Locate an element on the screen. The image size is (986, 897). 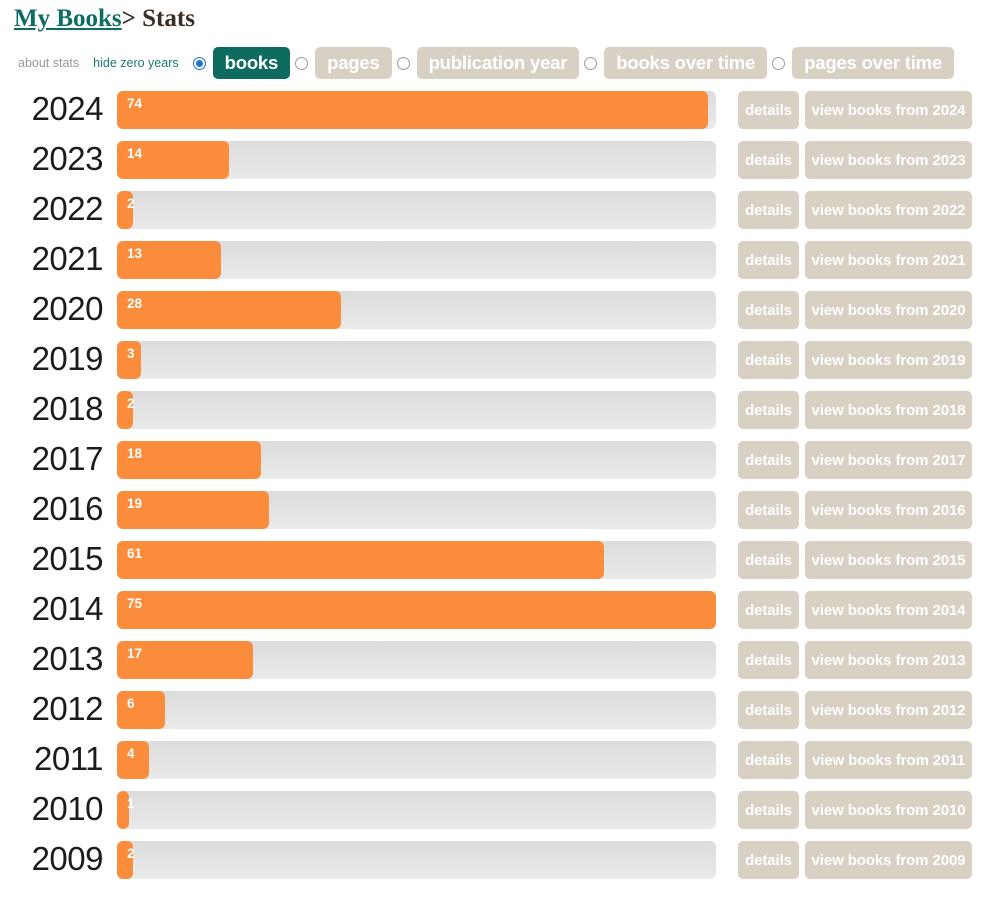
year-label: 2013 is located at coordinates (67, 658).